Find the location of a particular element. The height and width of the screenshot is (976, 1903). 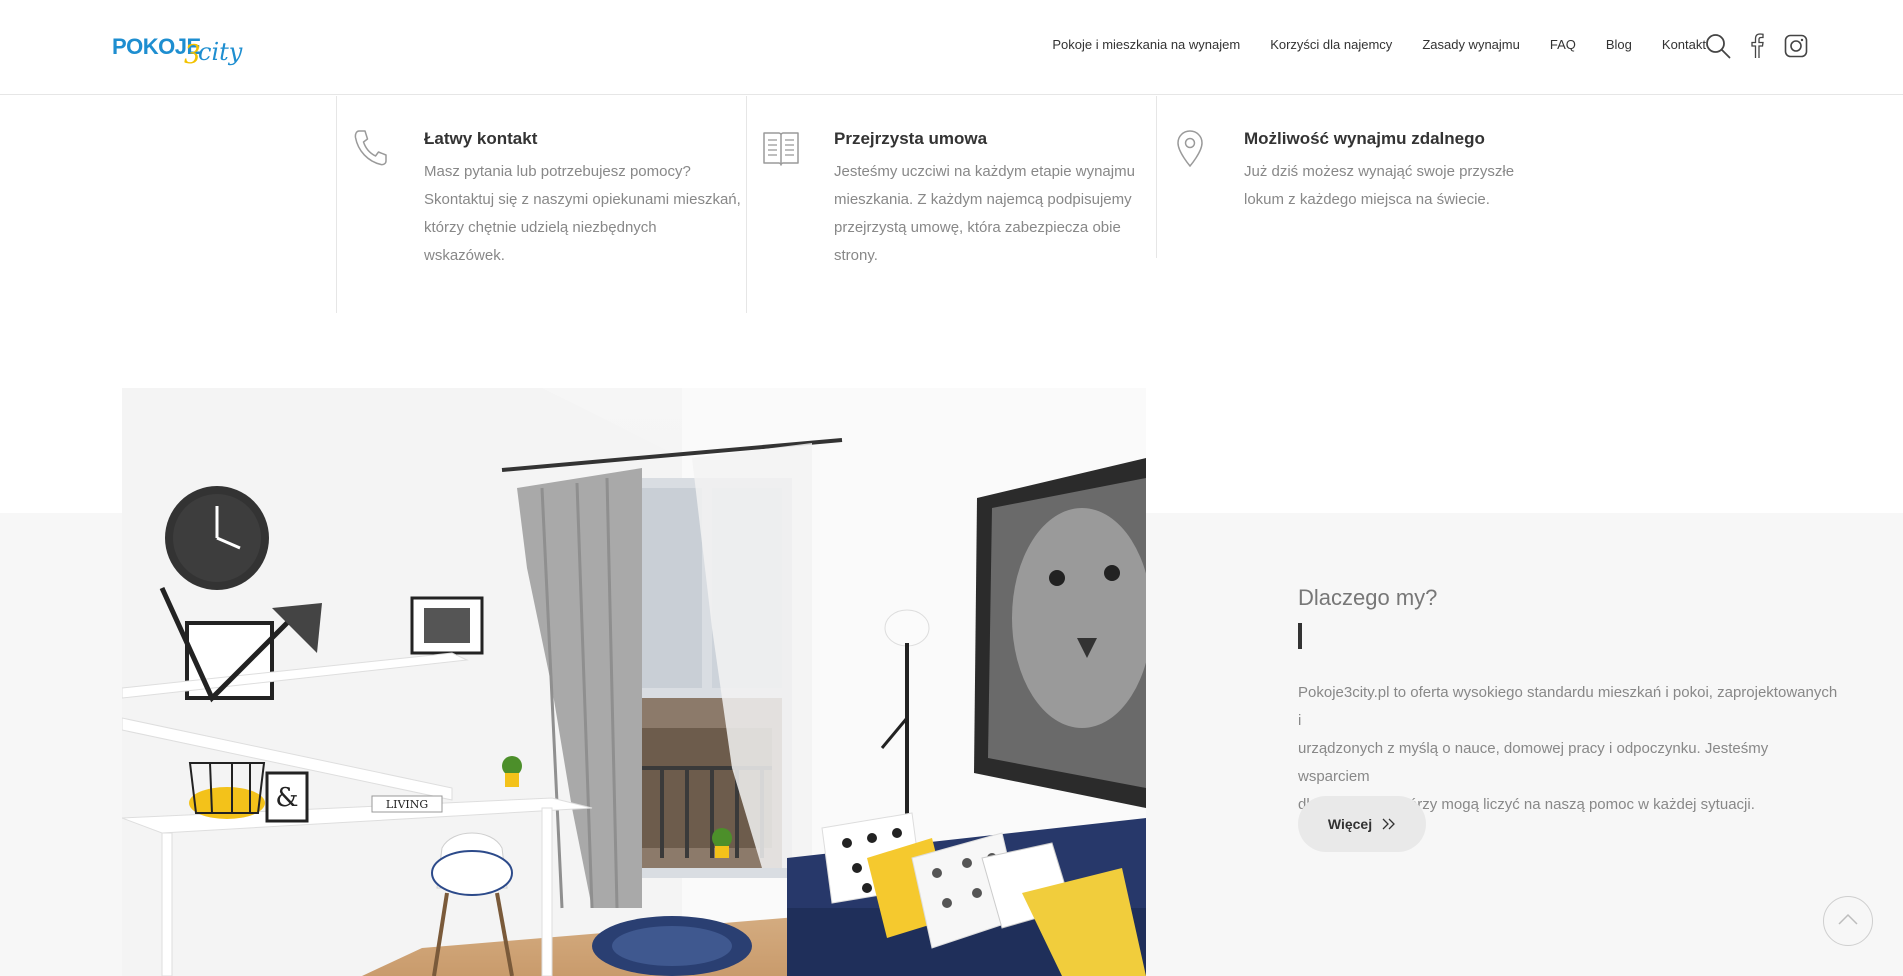

scroll-to-top-button is located at coordinates (1848, 921).